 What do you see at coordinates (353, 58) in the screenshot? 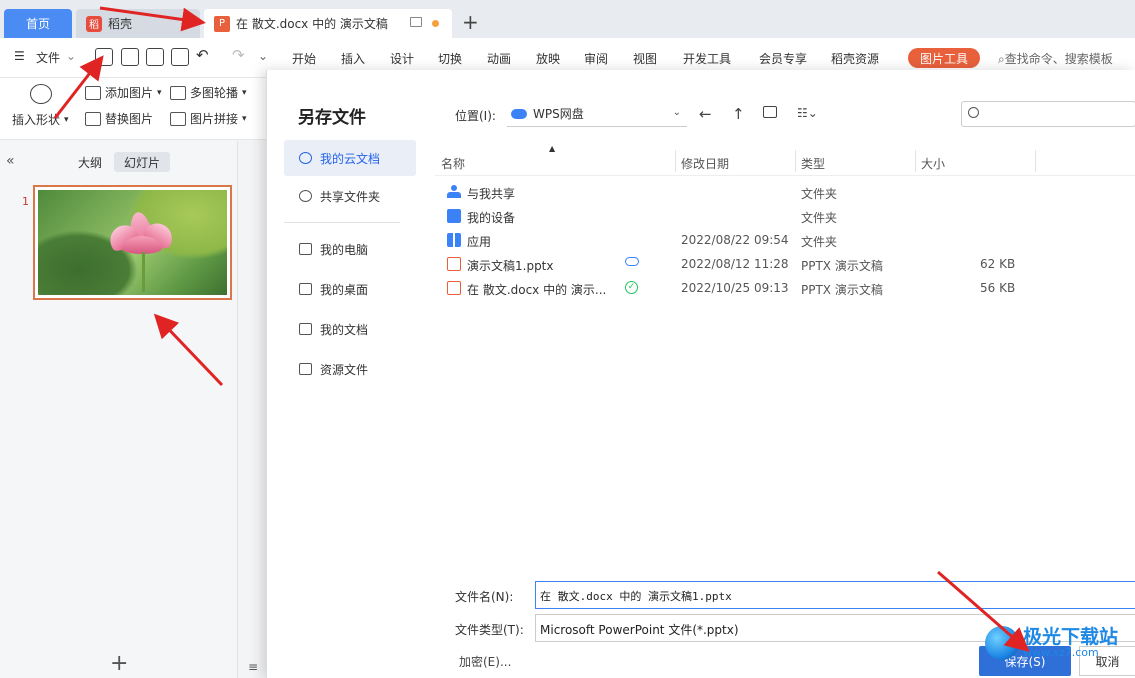
I see `menu-insert: 插入` at bounding box center [353, 58].